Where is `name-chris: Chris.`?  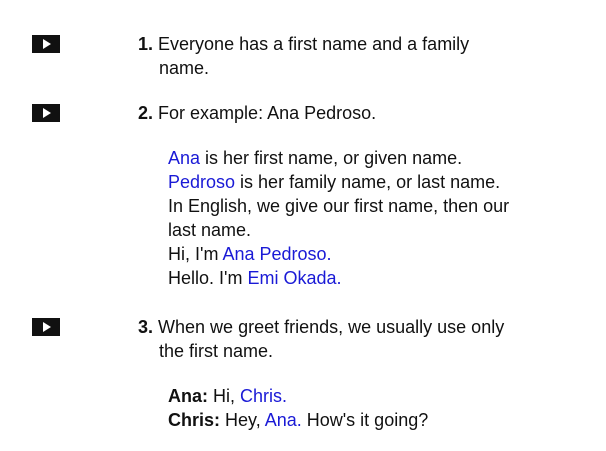 name-chris: Chris. is located at coordinates (264, 396).